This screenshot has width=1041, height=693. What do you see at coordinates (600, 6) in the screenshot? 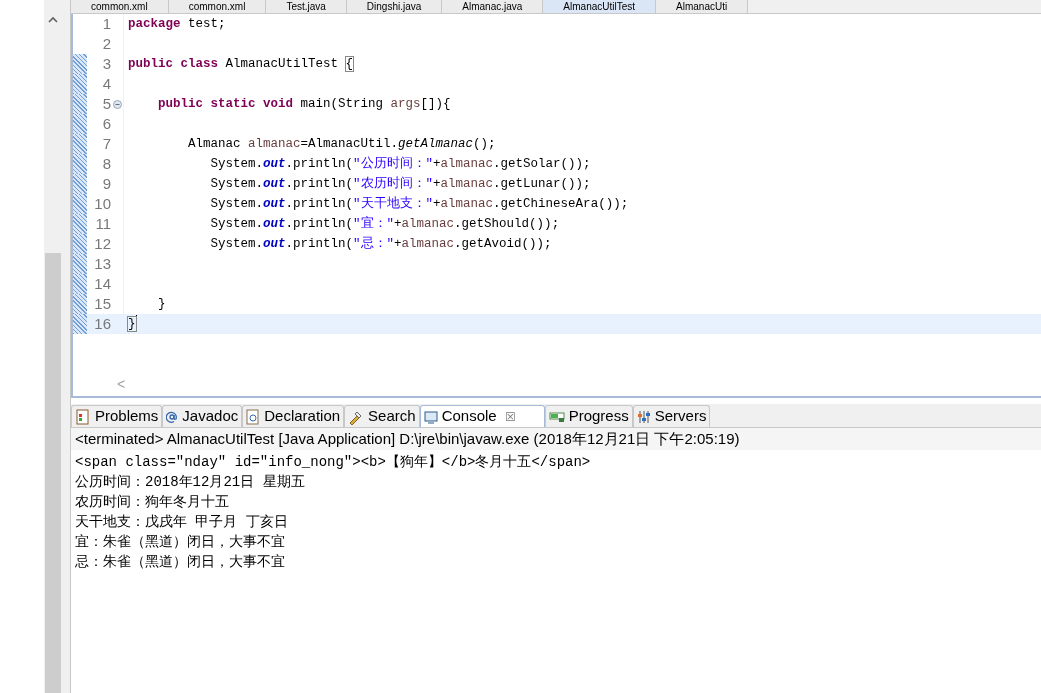
I see `editor-tab: AlmanacUtilTest` at bounding box center [600, 6].